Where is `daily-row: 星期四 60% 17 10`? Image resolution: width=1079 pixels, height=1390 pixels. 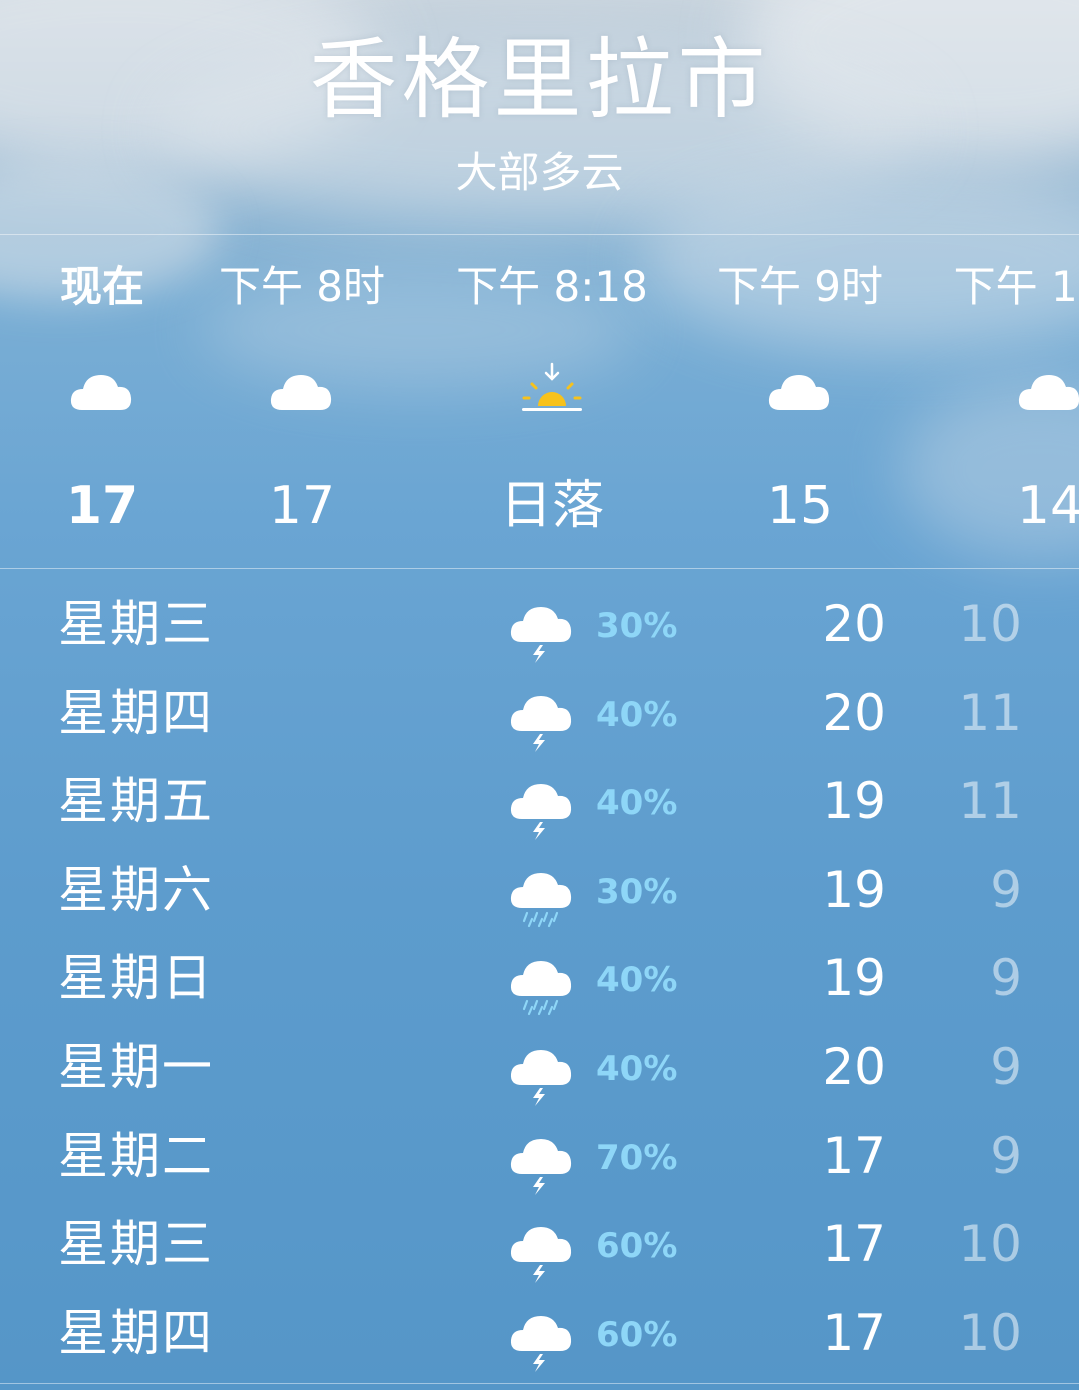 daily-row: 星期四 60% 17 10 is located at coordinates (539, 1333).